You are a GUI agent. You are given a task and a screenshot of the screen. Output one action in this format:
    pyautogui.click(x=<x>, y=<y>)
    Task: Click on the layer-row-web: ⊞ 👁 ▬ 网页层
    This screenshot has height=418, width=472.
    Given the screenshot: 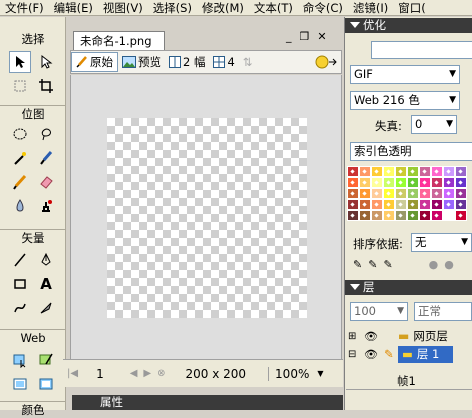 What is the action you would take?
    pyautogui.click(x=410, y=336)
    